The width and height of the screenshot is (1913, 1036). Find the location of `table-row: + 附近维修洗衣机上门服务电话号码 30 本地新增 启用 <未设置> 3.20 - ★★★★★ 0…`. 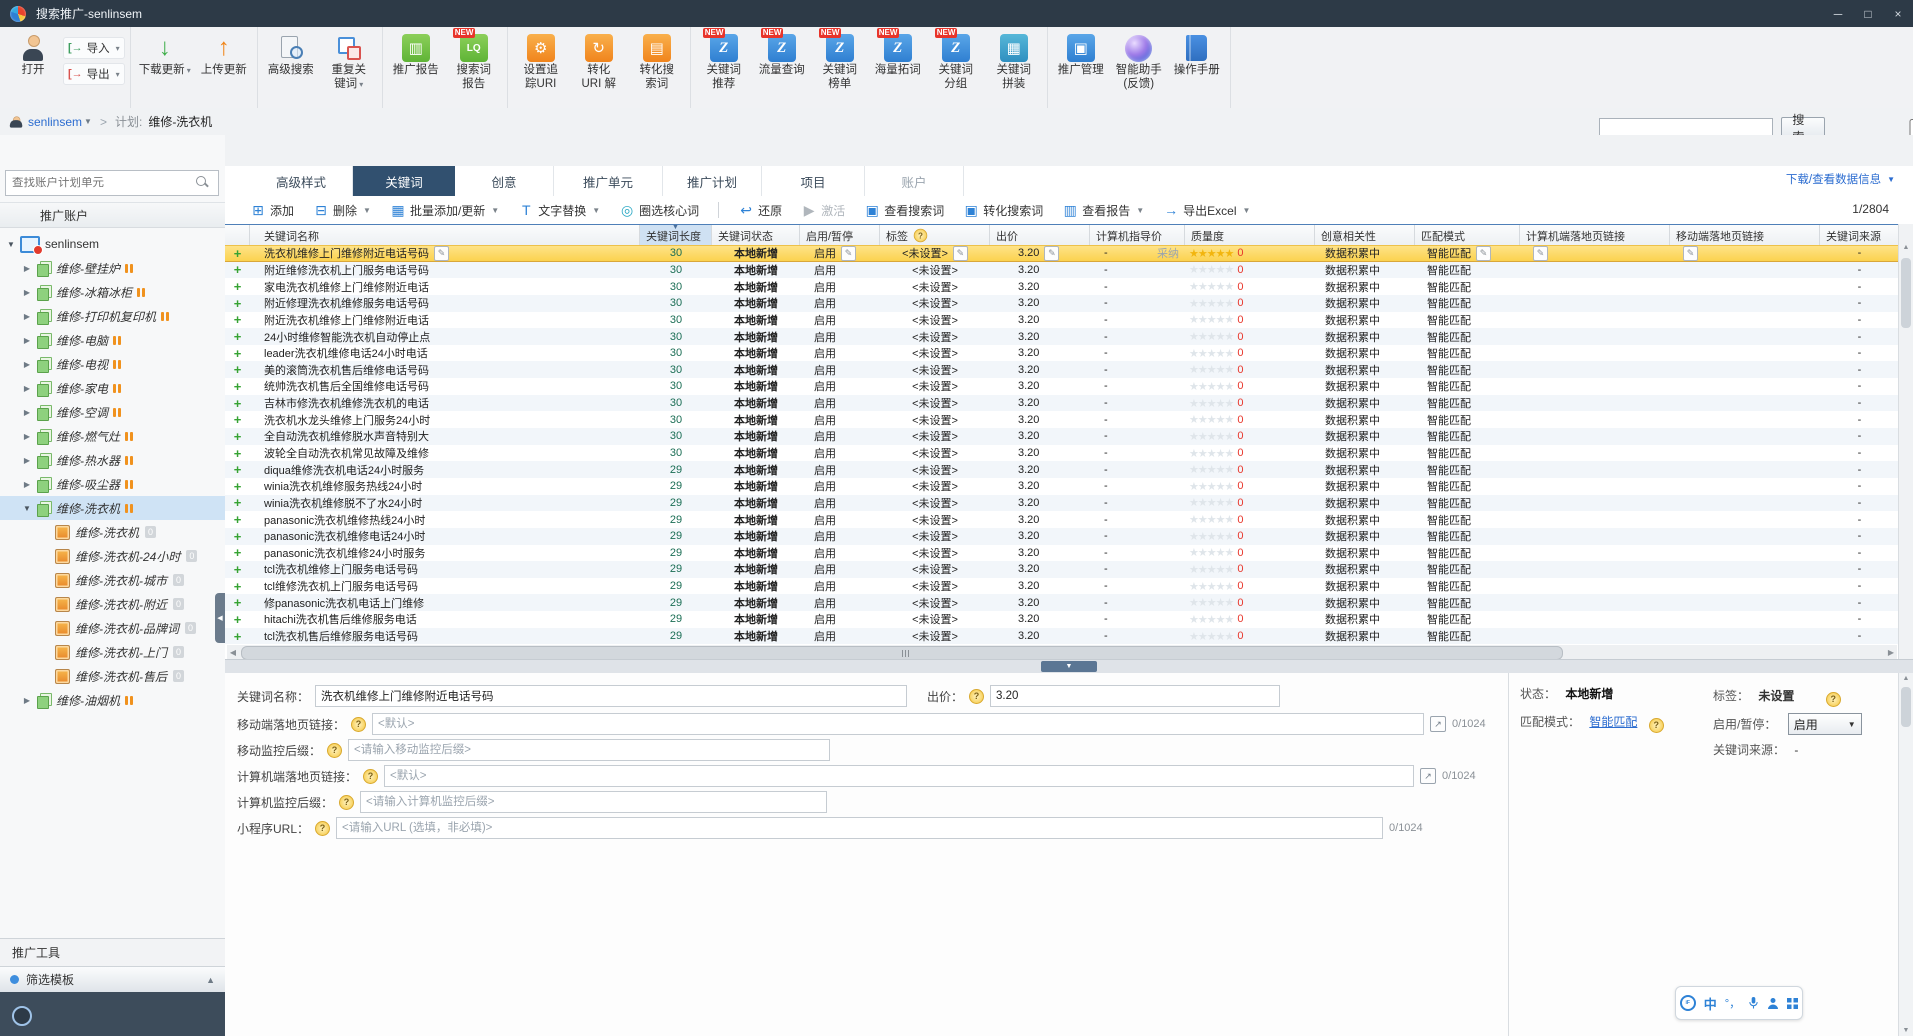

table-row: + 附近维修洗衣机上门服务电话号码 30 本地新增 启用 <未设置> 3.20 - ★★★★★ 0… is located at coordinates (1062, 270).